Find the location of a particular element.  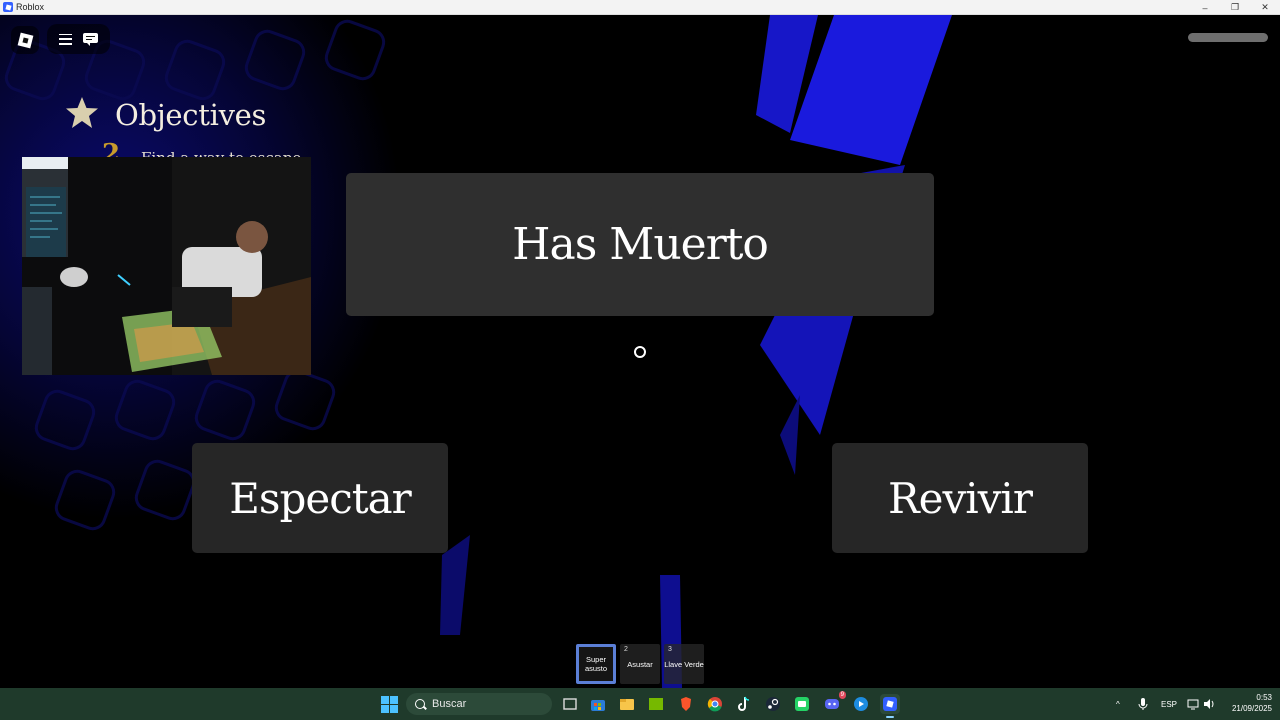

roblox-taskbar-icon is located at coordinates (890, 706).